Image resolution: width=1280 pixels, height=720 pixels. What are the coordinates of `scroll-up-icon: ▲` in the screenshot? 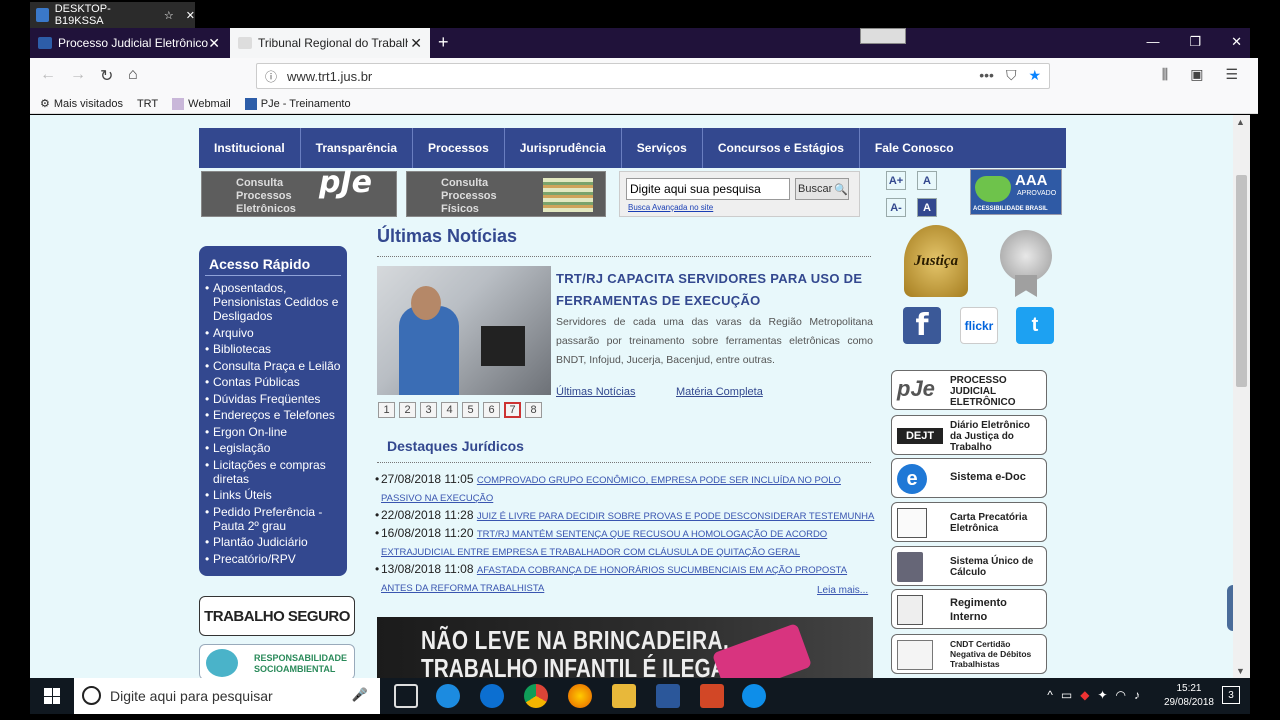 It's located at (1240, 122).